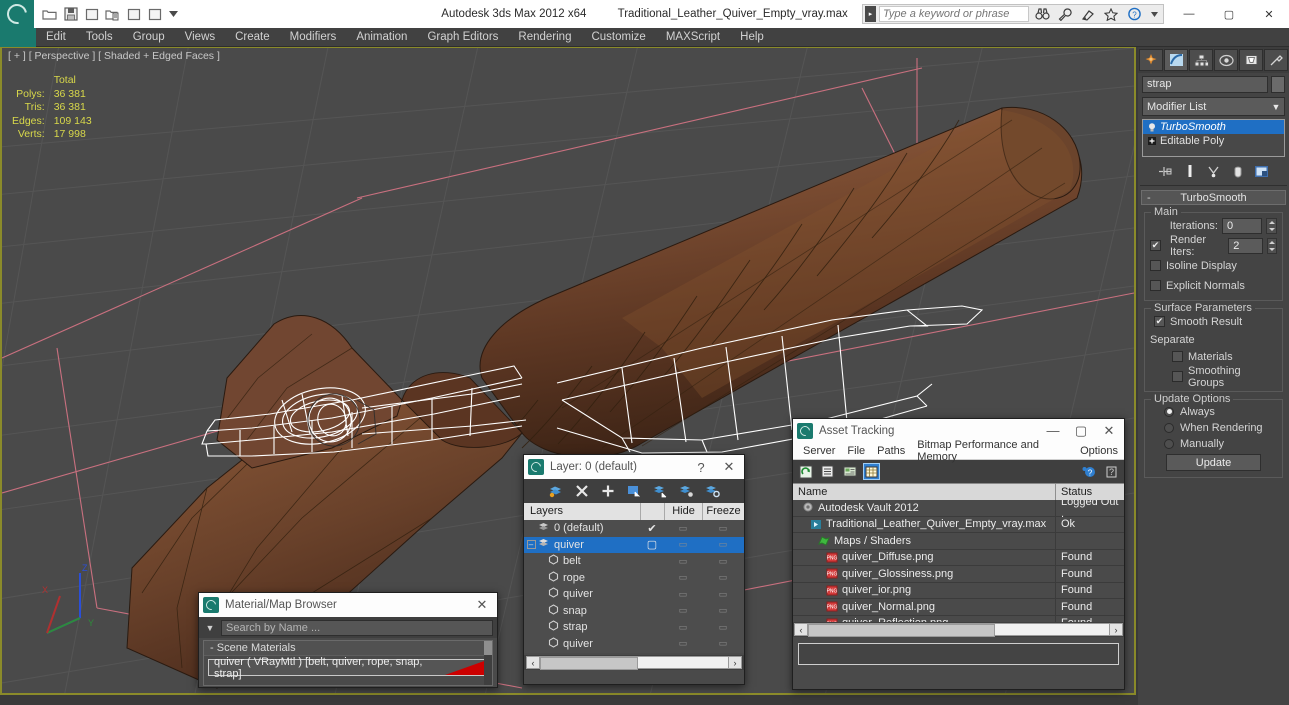  Describe the element at coordinates (1166, 171) in the screenshot. I see `pin-stack-icon` at that location.